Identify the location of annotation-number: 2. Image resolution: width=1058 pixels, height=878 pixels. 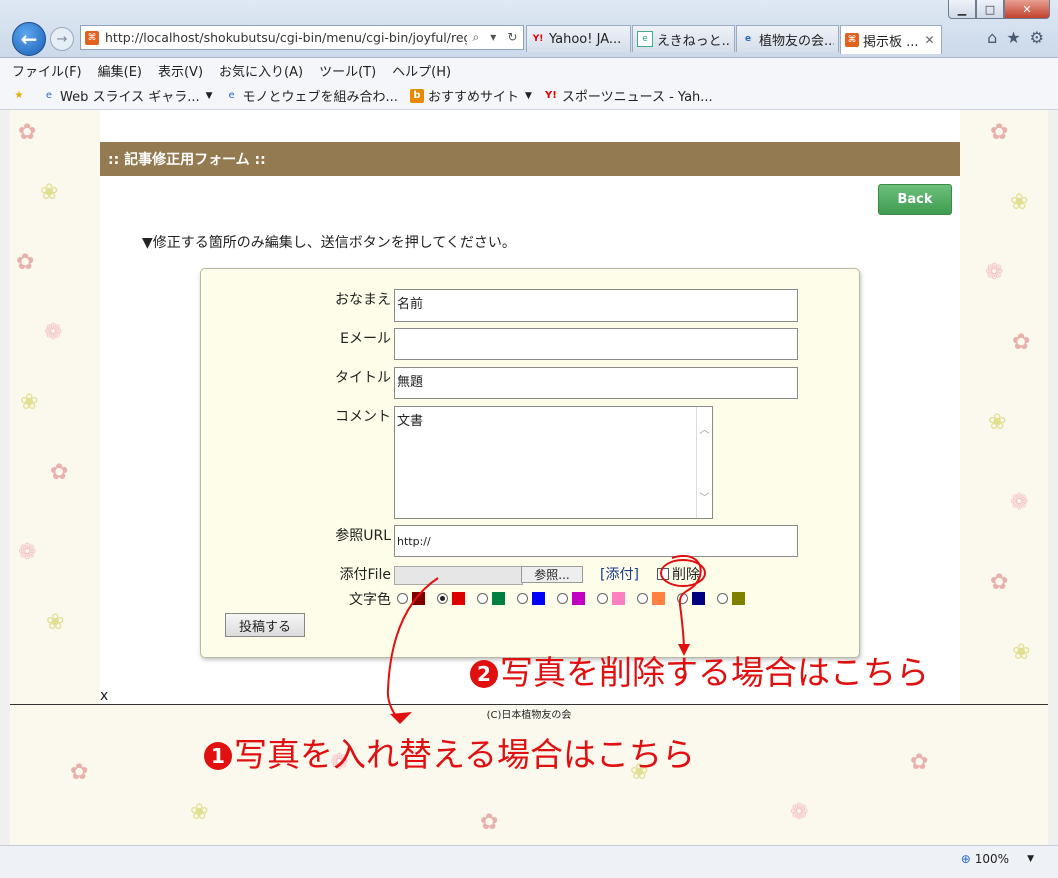
(484, 674).